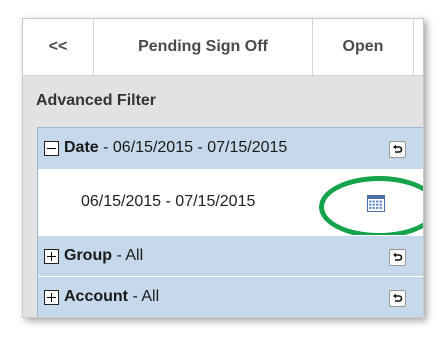 The image size is (445, 337). Describe the element at coordinates (230, 297) in the screenshot. I see `section-account-header: Account - All` at that location.